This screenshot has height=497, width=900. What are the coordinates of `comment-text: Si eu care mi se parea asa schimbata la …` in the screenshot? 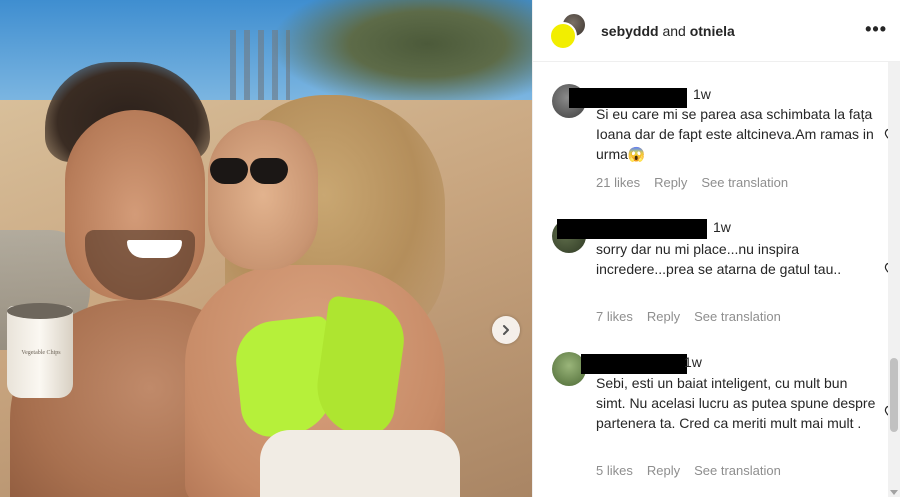 It's located at (735, 134).